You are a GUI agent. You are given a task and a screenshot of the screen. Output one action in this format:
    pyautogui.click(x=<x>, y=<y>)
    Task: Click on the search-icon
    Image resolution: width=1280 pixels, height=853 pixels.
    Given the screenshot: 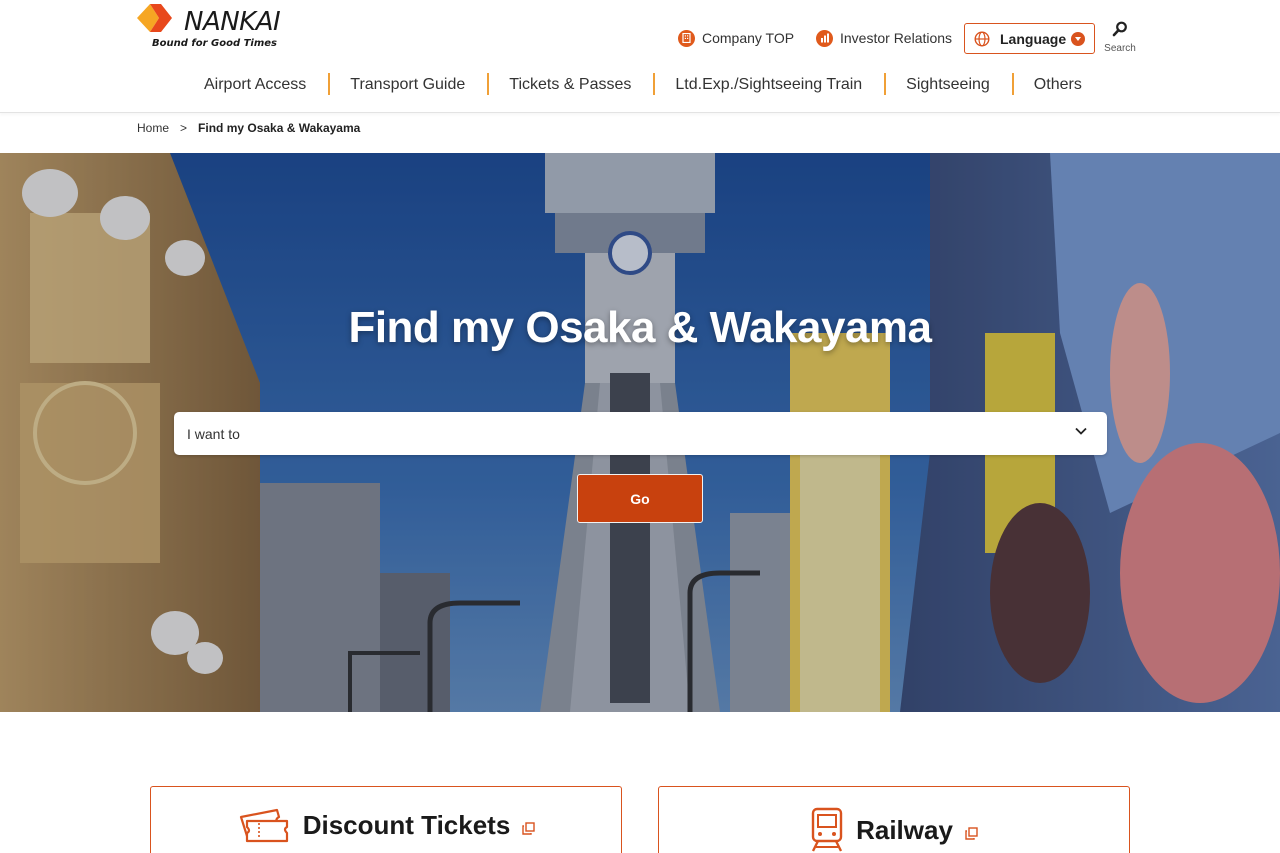 What is the action you would take?
    pyautogui.click(x=1119, y=29)
    